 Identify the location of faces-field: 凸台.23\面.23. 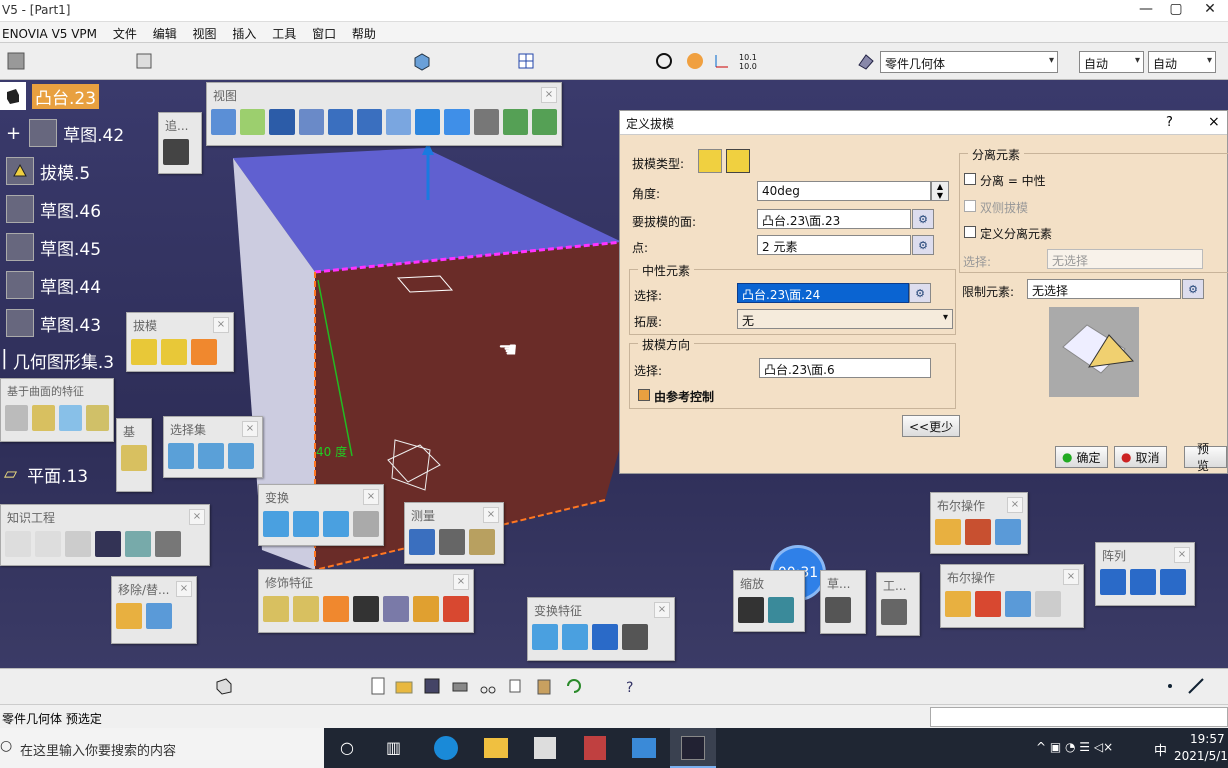
(834, 219).